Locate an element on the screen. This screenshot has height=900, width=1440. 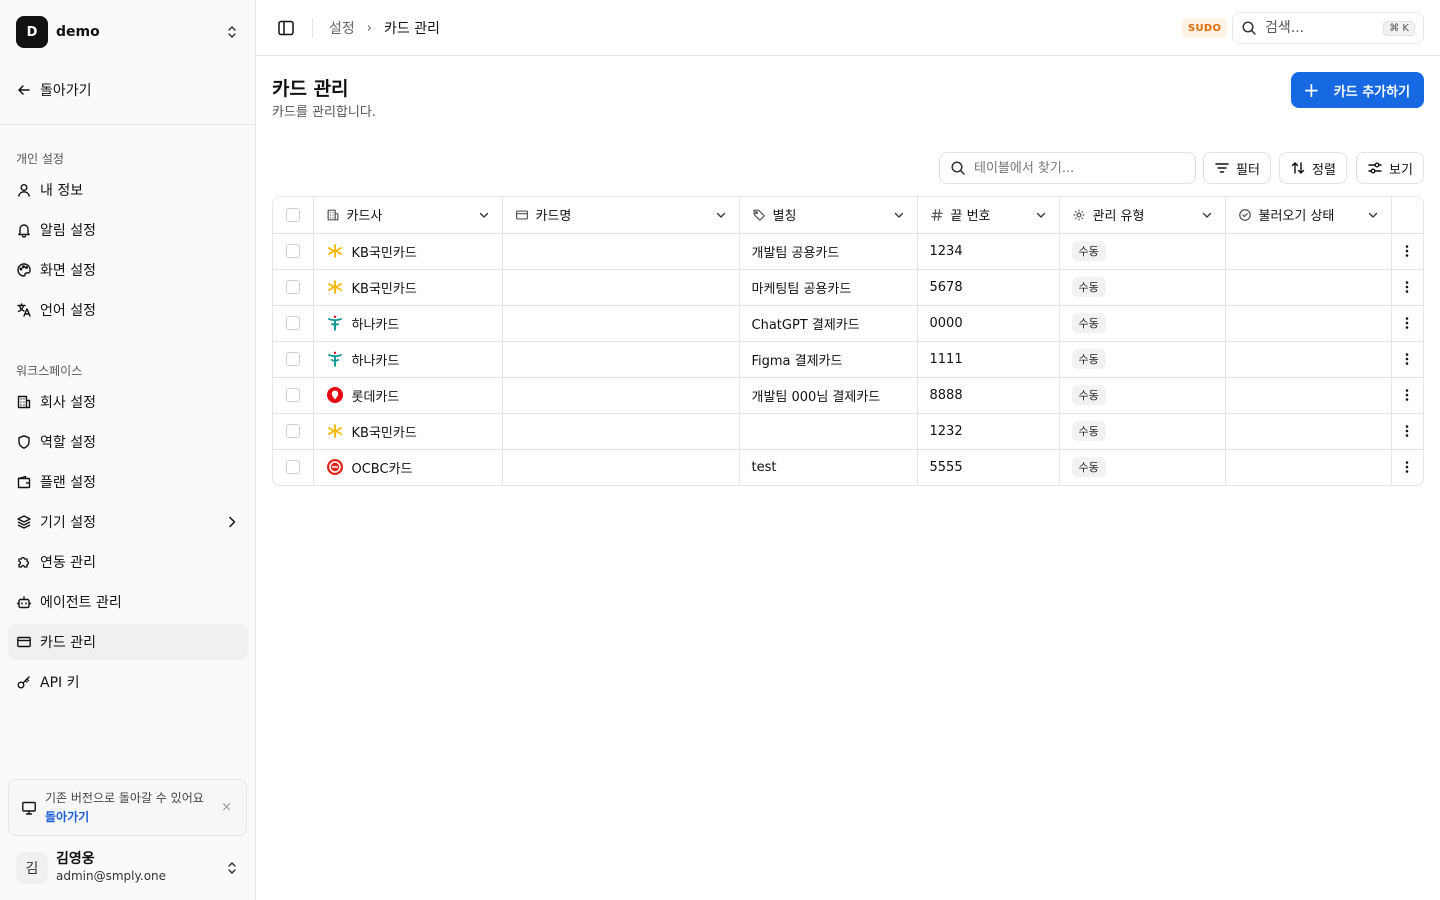
palette-icon is located at coordinates (24, 270).